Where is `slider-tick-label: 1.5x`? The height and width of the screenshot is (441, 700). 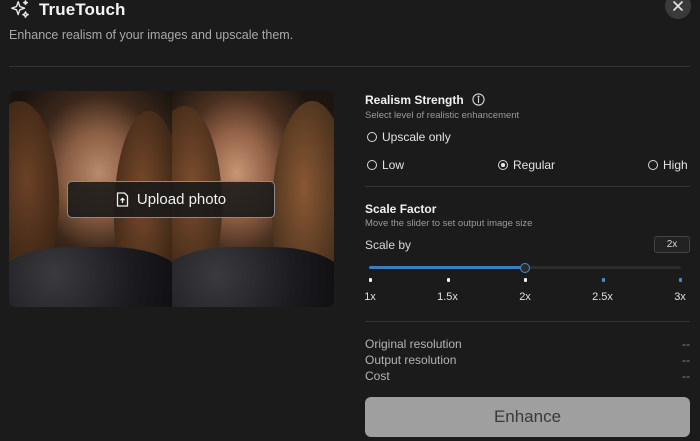
slider-tick-label: 1.5x is located at coordinates (447, 297).